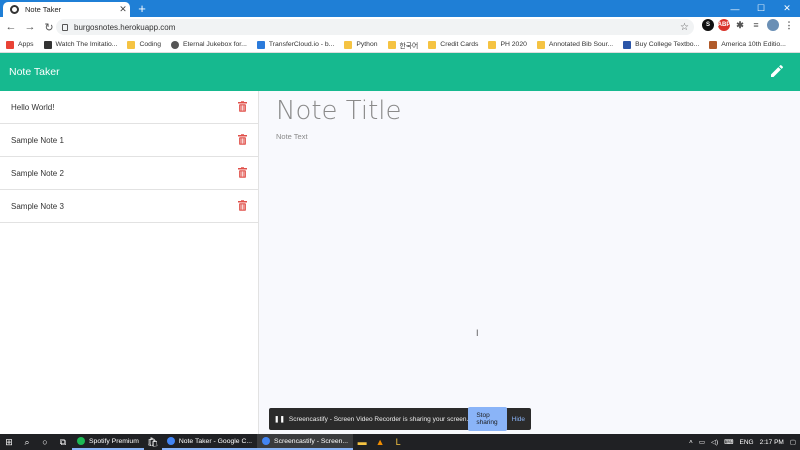 This screenshot has height=450, width=800. I want to click on pause-icon: ❚❚, so click(279, 419).